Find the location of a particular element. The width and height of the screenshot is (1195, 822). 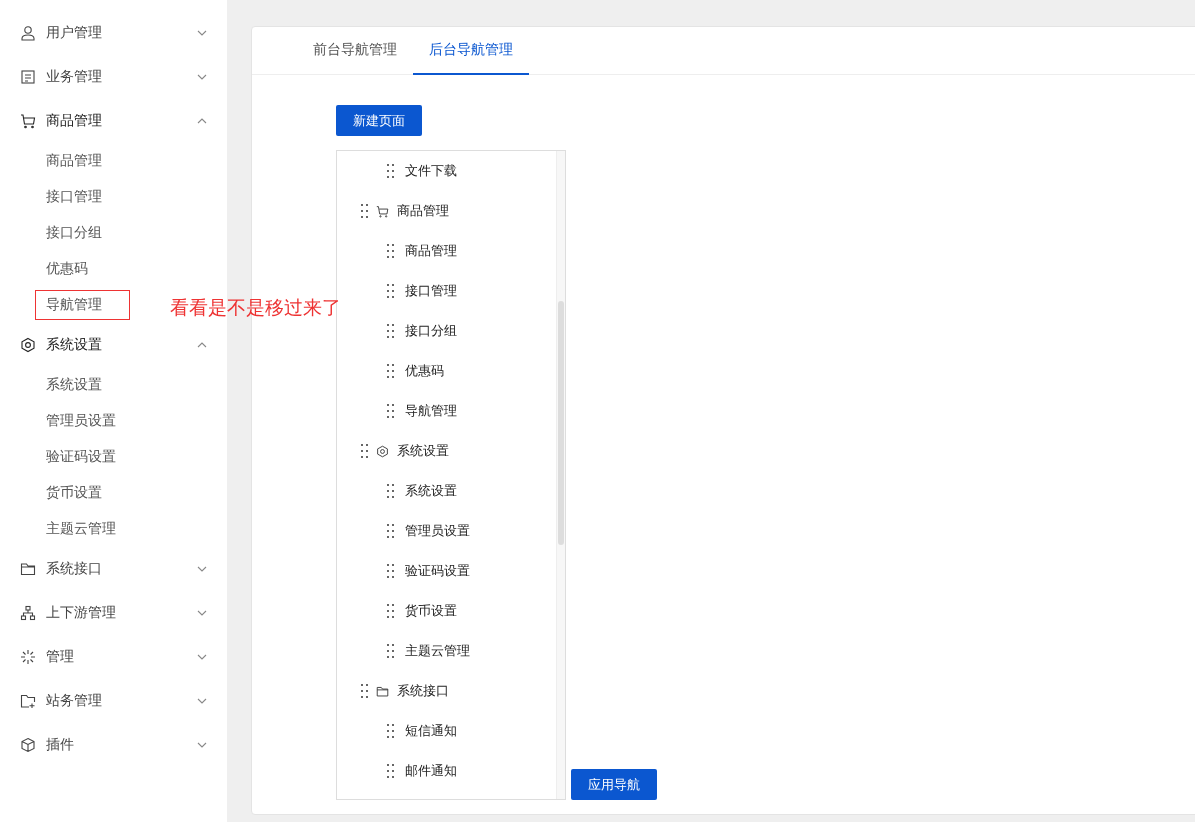

sidebar-item: 商品管理 is located at coordinates (113, 121).